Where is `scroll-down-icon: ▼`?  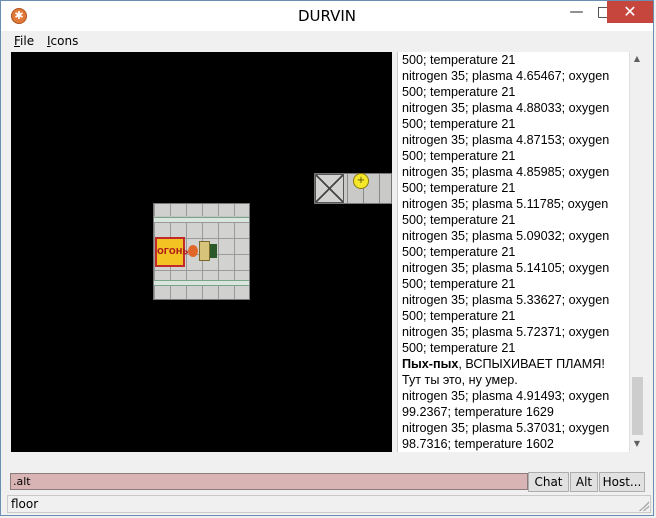 scroll-down-icon: ▼ is located at coordinates (637, 444).